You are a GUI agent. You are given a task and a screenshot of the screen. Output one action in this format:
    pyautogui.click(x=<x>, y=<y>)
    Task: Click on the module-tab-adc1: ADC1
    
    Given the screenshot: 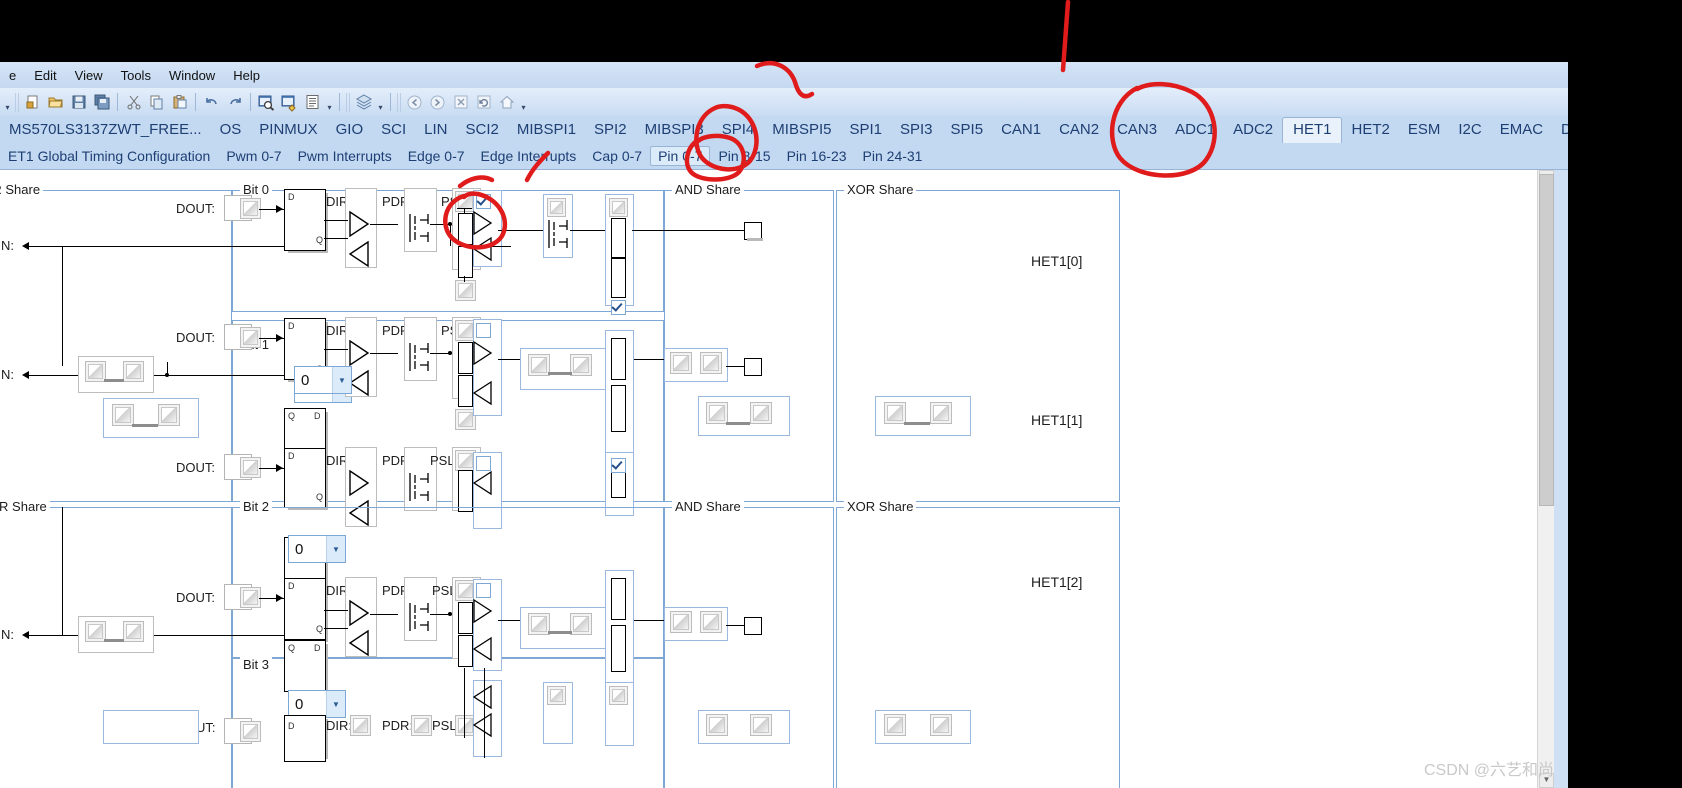 What is the action you would take?
    pyautogui.click(x=1195, y=130)
    